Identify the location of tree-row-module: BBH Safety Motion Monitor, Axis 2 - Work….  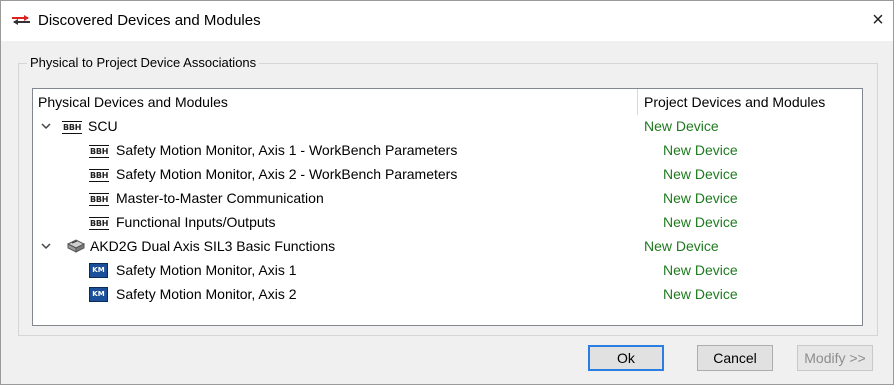
(447, 175).